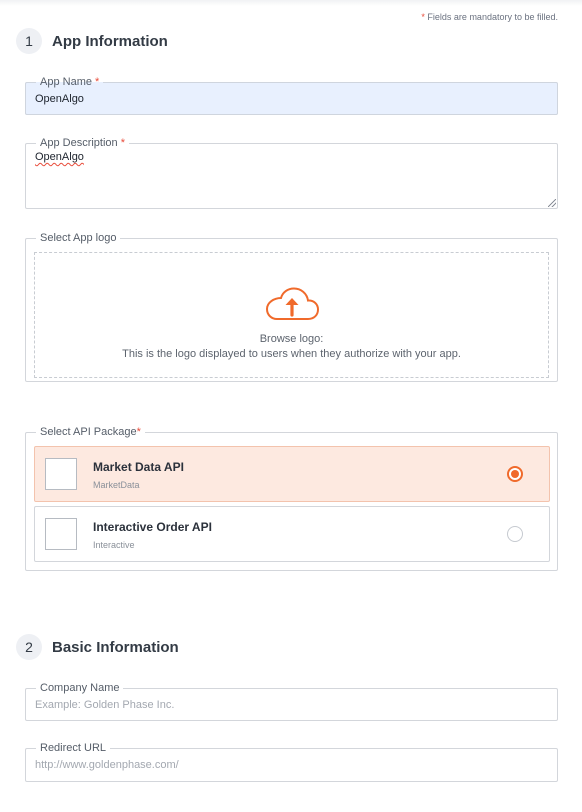 This screenshot has width=582, height=812. Describe the element at coordinates (138, 467) in the screenshot. I see `package-title: Market Data API` at that location.